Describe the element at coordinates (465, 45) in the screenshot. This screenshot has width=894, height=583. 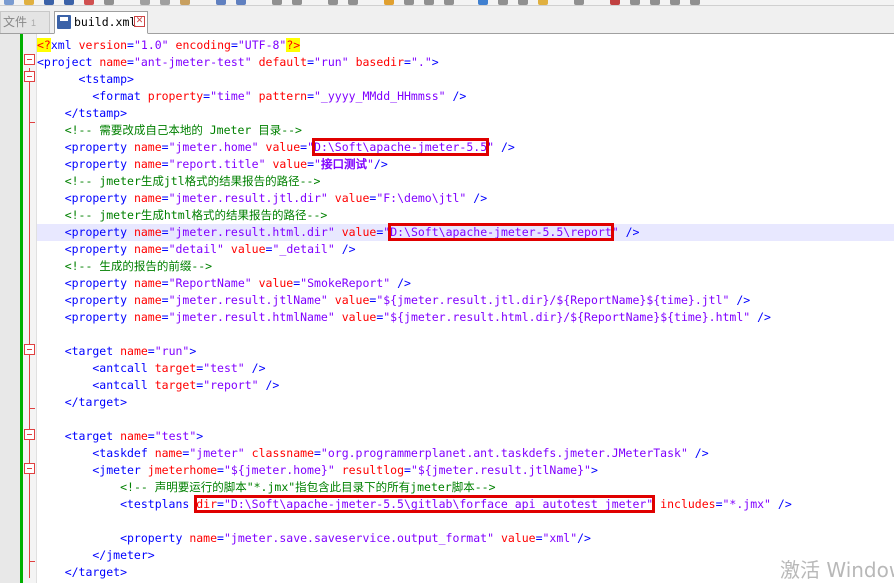
I see `code-line: <?xml version="1.0" encoding="UTF-8"?>` at that location.